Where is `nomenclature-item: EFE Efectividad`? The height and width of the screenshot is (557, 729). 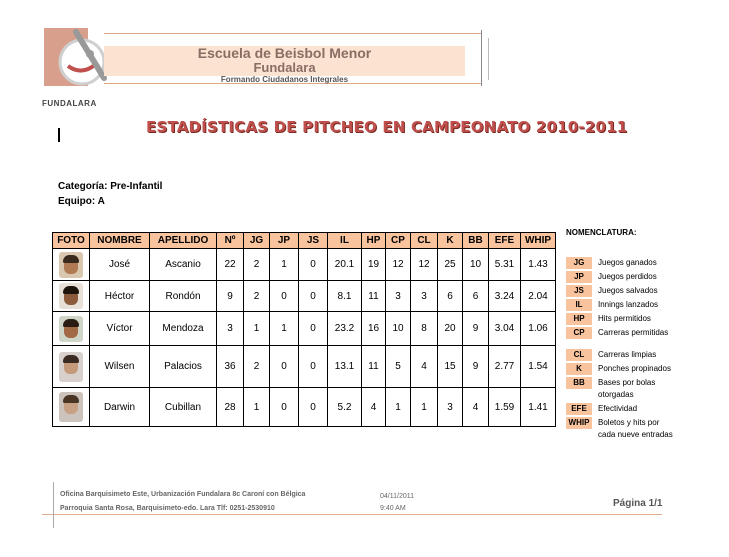
nomenclature-item: EFE Efectividad is located at coordinates (622, 409).